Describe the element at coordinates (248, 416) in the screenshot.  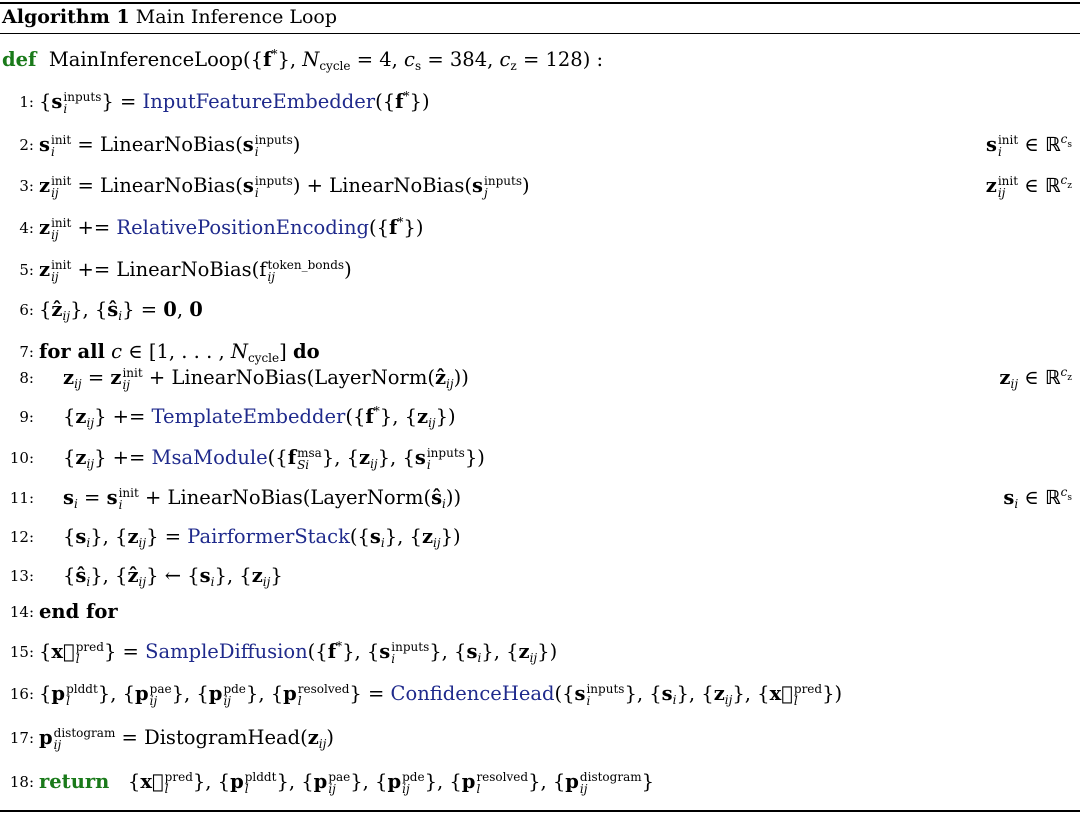
I see `function-name: TemplateEmbedder` at that location.